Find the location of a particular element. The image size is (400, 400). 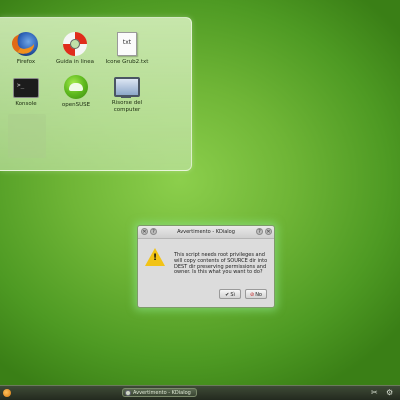

context-help-icon: ? is located at coordinates (259, 231).